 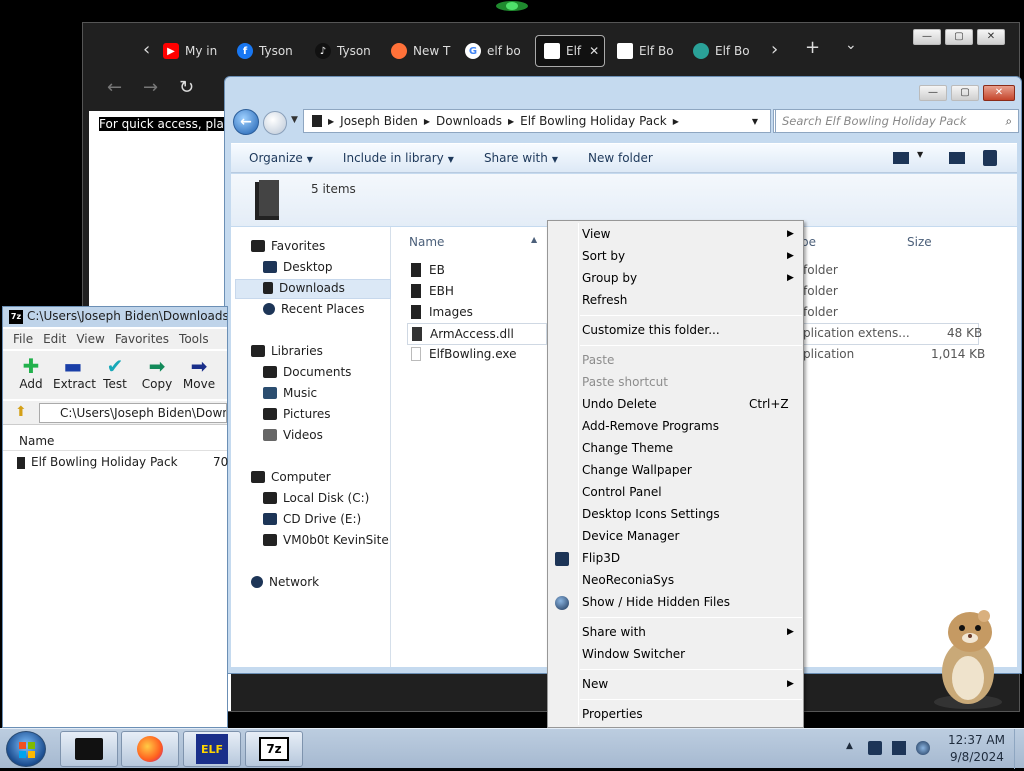 What do you see at coordinates (31, 373) in the screenshot?
I see `add-button: ✚ Add` at bounding box center [31, 373].